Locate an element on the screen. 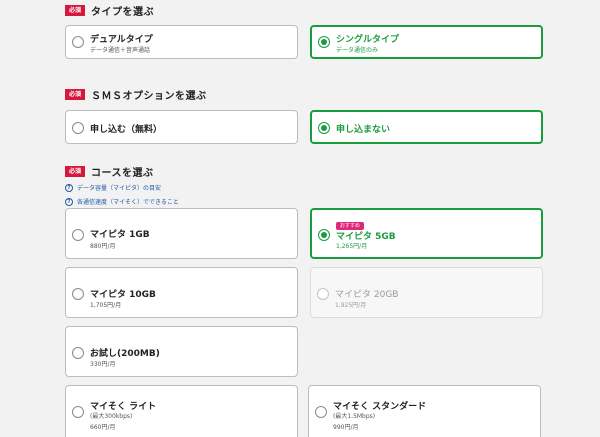 This screenshot has width=600, height=437. type-option-single: シングルタイプ データ通信のみ is located at coordinates (426, 42).